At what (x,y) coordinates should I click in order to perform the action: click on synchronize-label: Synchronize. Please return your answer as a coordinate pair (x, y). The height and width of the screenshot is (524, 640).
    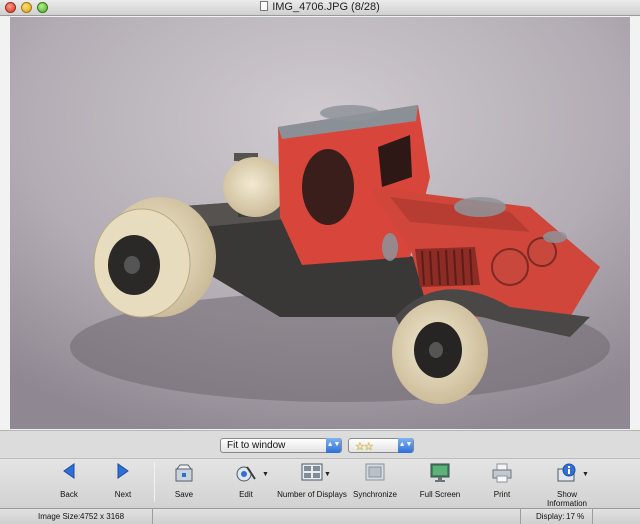
    Looking at the image, I should click on (375, 494).